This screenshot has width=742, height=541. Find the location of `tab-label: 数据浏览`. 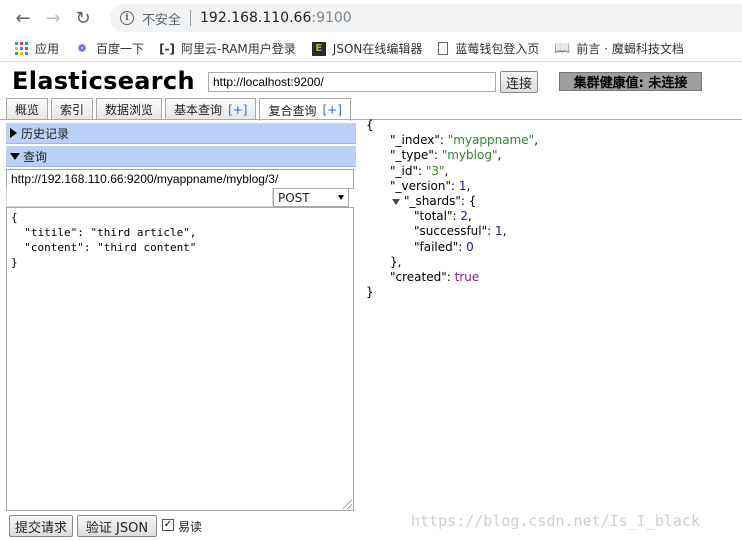

tab-label: 数据浏览 is located at coordinates (129, 110).